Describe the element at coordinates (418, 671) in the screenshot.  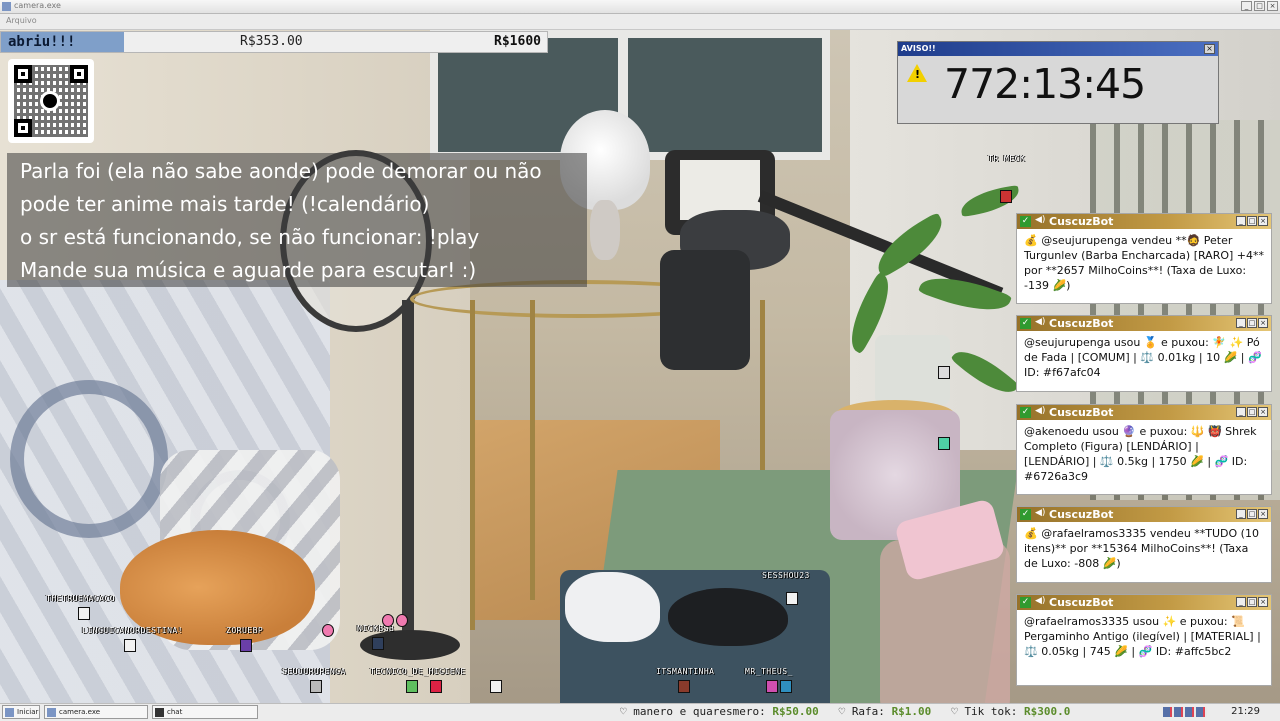
I see `avatar-name: TECNICO_DE_HIGIENE` at that location.